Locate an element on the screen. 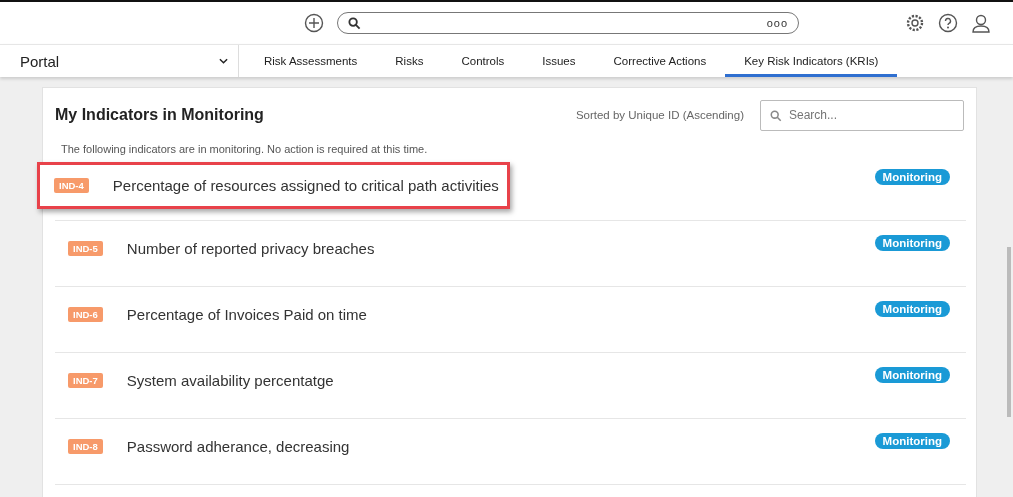 The width and height of the screenshot is (1013, 497). id-badge: IND-5 is located at coordinates (85, 248).